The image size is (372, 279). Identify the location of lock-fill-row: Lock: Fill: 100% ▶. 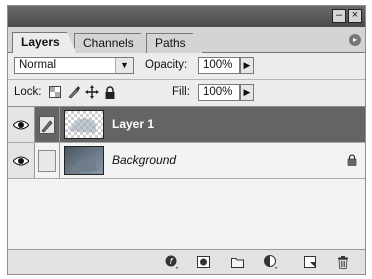
(186, 93).